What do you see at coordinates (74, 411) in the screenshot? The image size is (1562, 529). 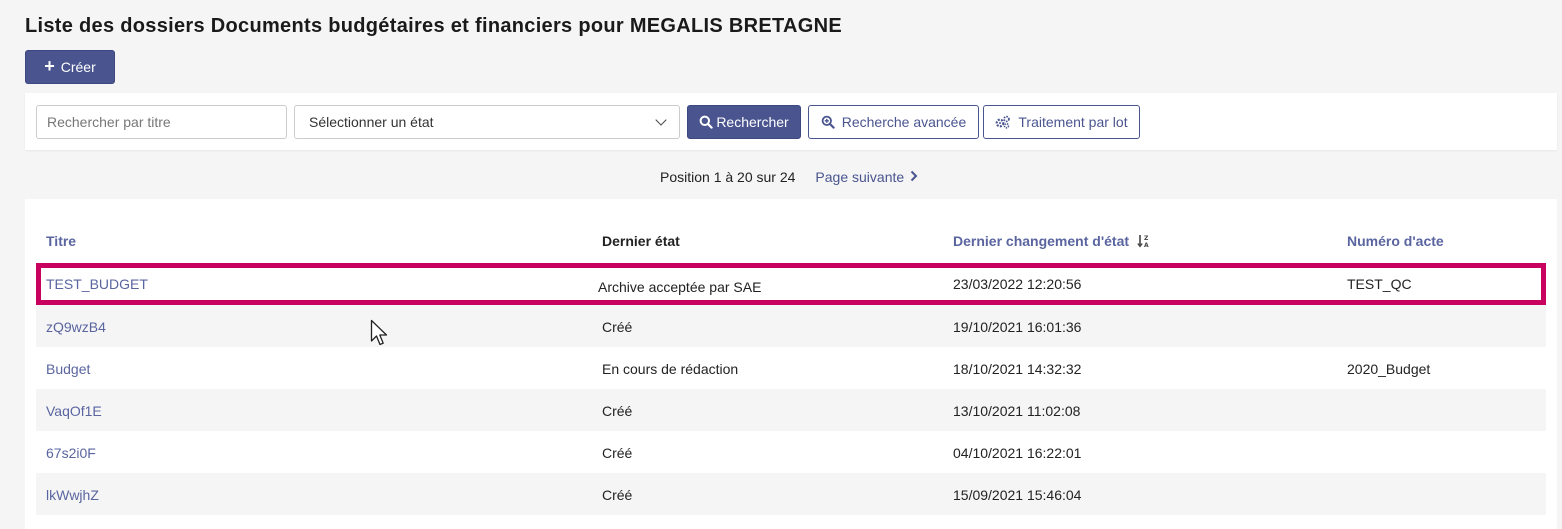 I see `row-title-link: VaqOf1E` at bounding box center [74, 411].